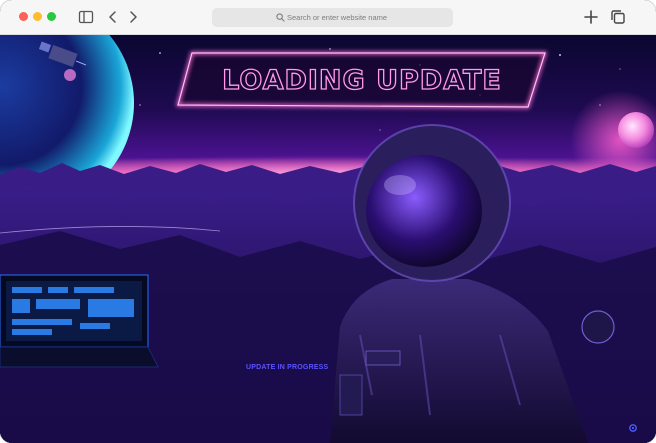 The width and height of the screenshot is (656, 443). I want to click on zoom-window-button, so click(51, 16).